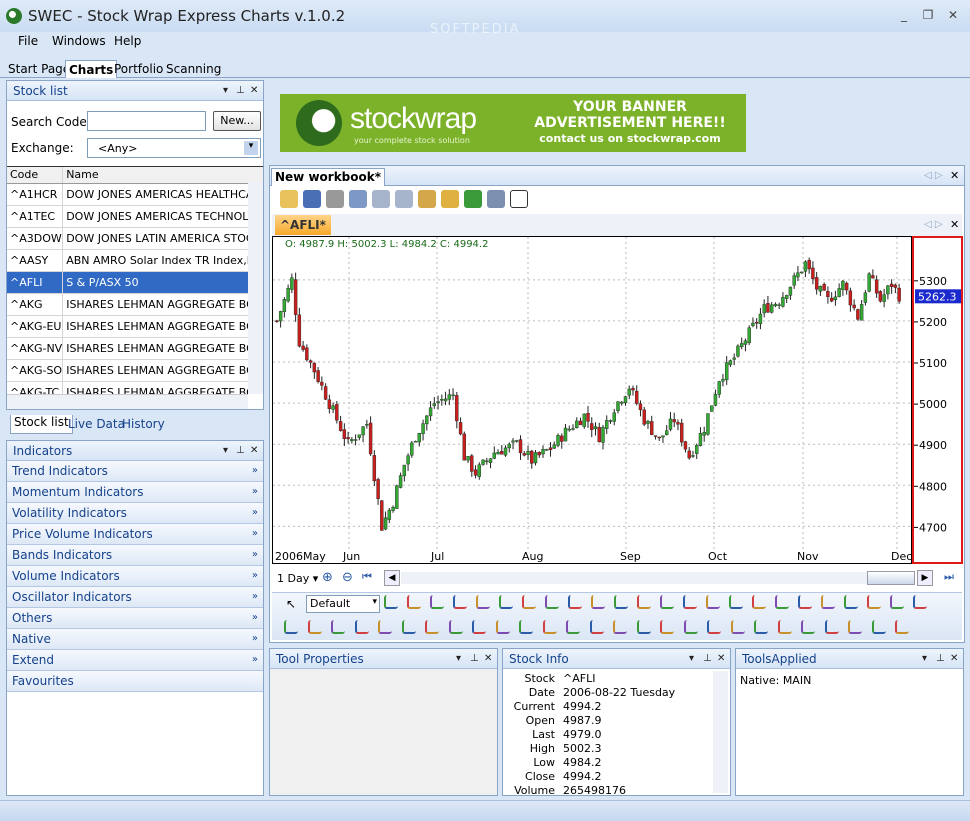 The width and height of the screenshot is (970, 821). I want to click on period-select: 1 Day ▾, so click(297, 578).